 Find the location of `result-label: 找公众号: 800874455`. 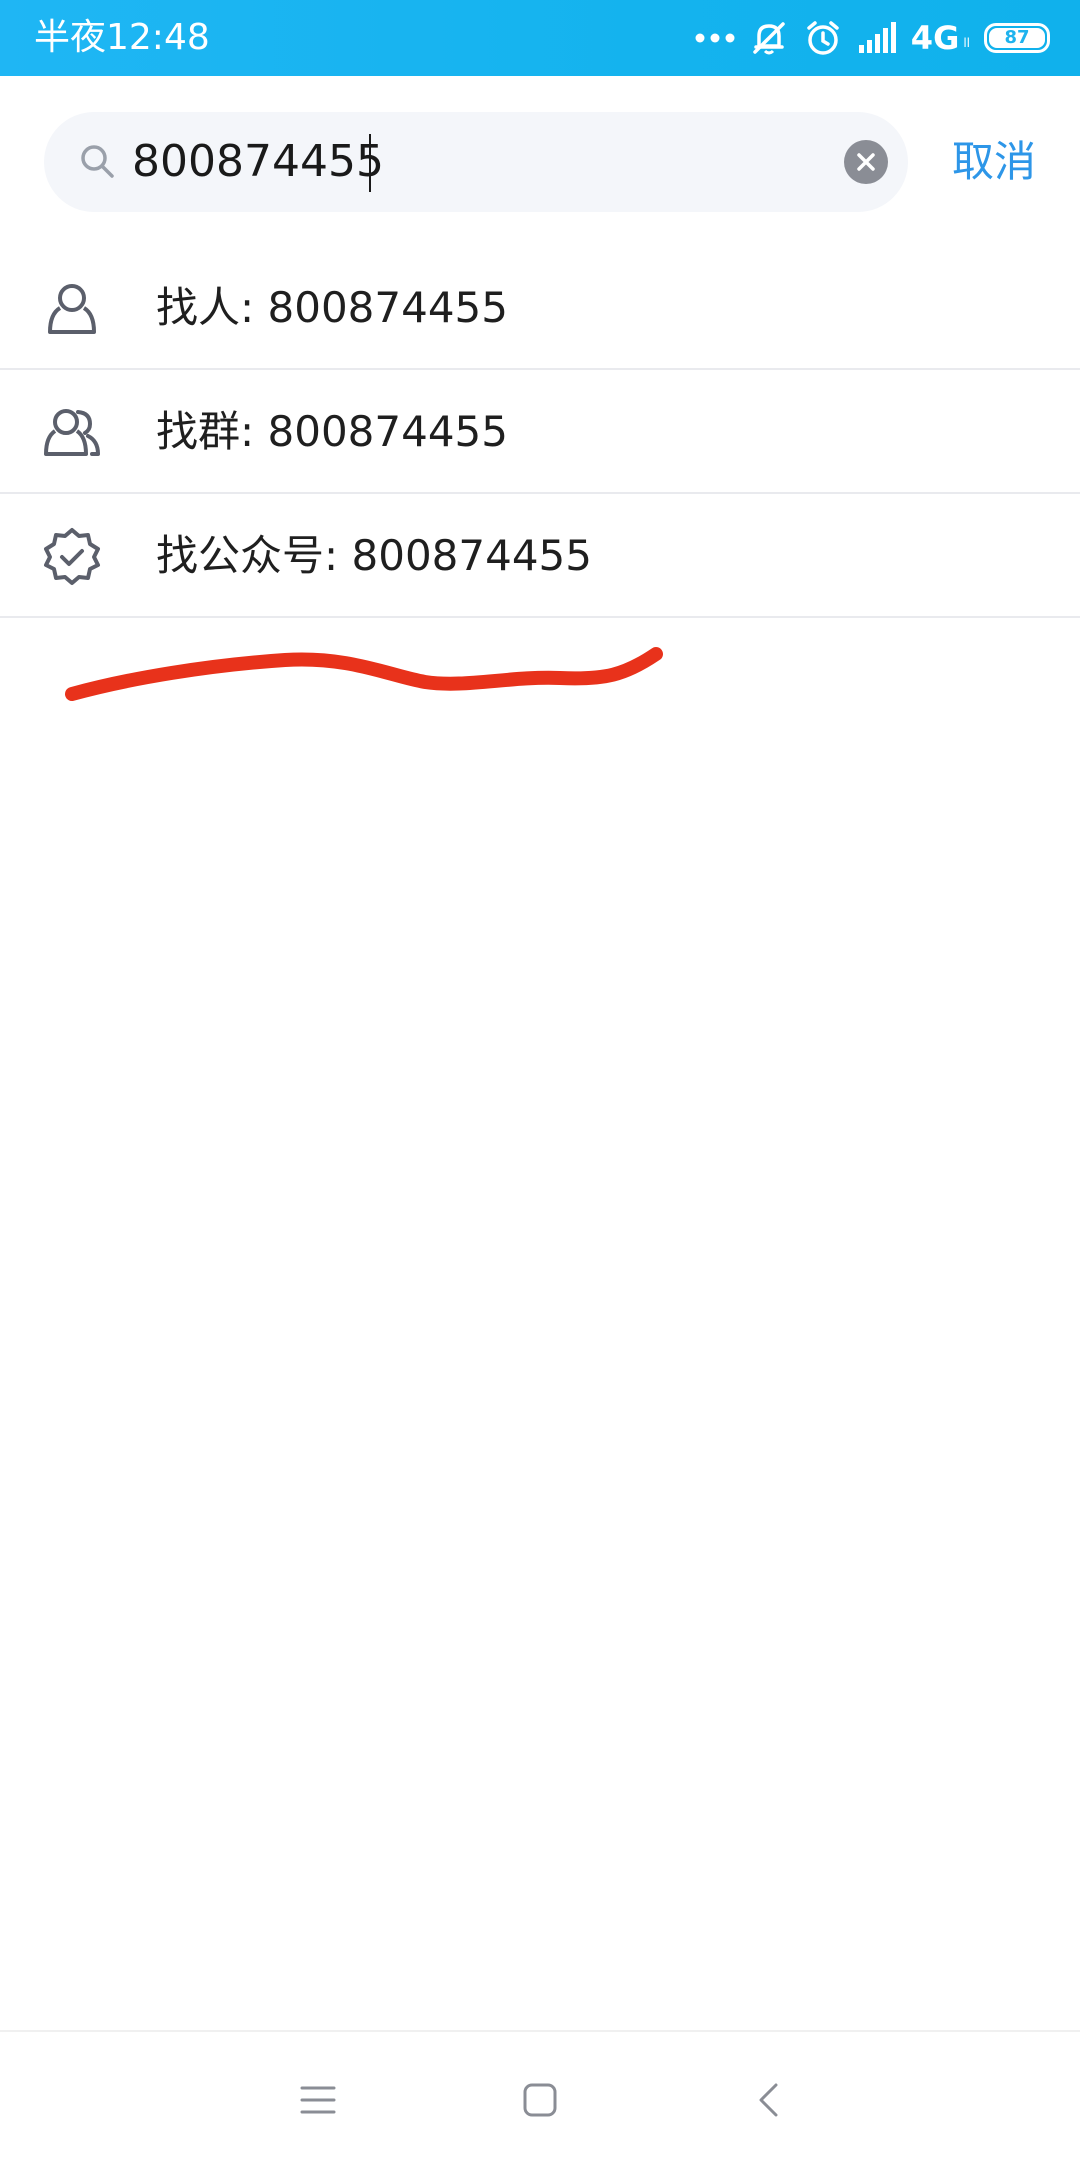

result-label: 找公众号: 800874455 is located at coordinates (374, 555).